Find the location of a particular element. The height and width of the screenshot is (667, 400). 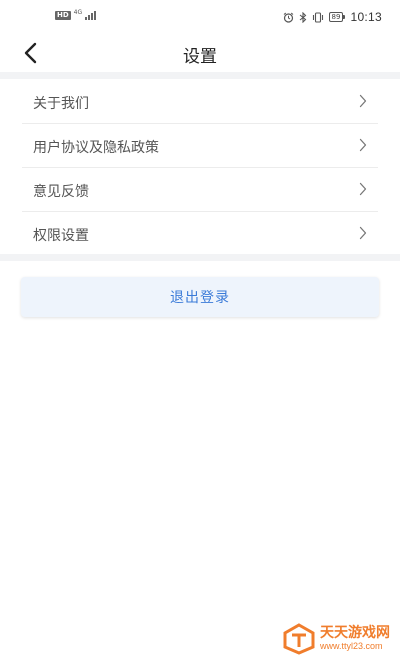

battery-icon: 89 is located at coordinates (337, 17).